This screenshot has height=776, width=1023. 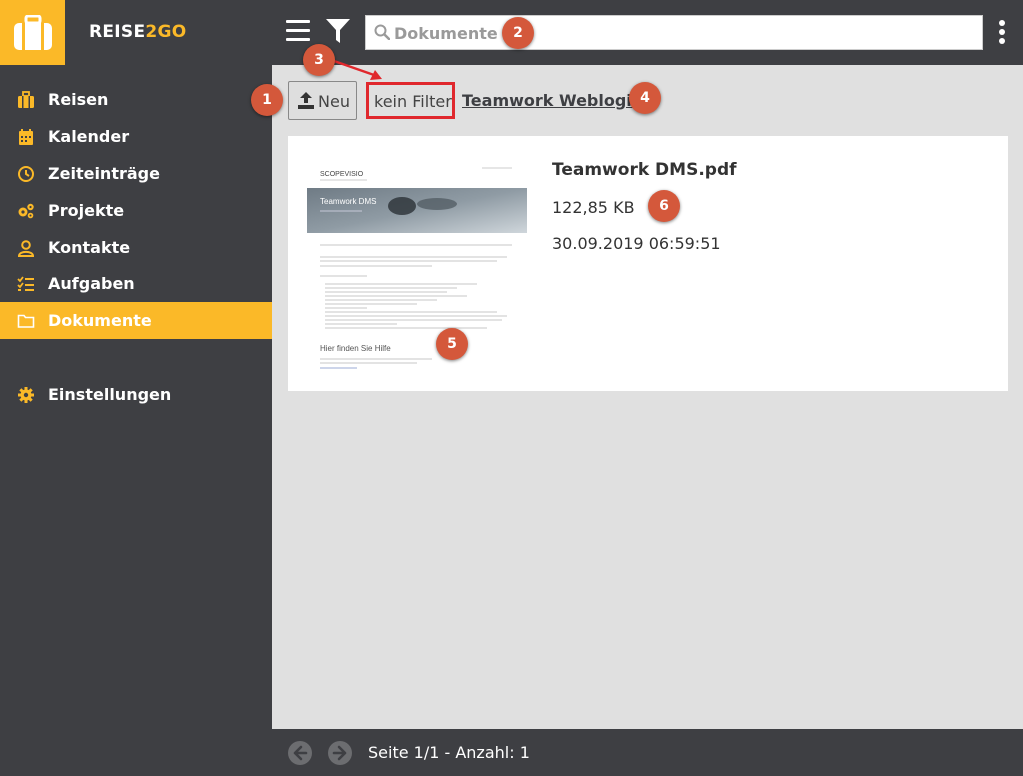 I want to click on gear-icon, so click(x=26, y=395).